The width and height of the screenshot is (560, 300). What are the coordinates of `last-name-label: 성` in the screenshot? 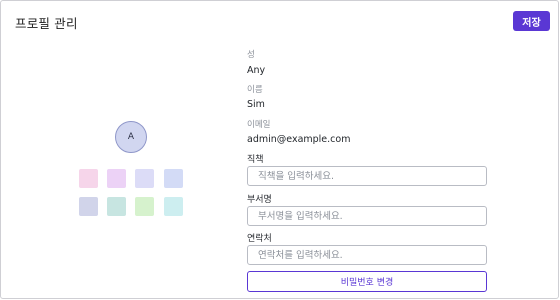 It's located at (251, 55).